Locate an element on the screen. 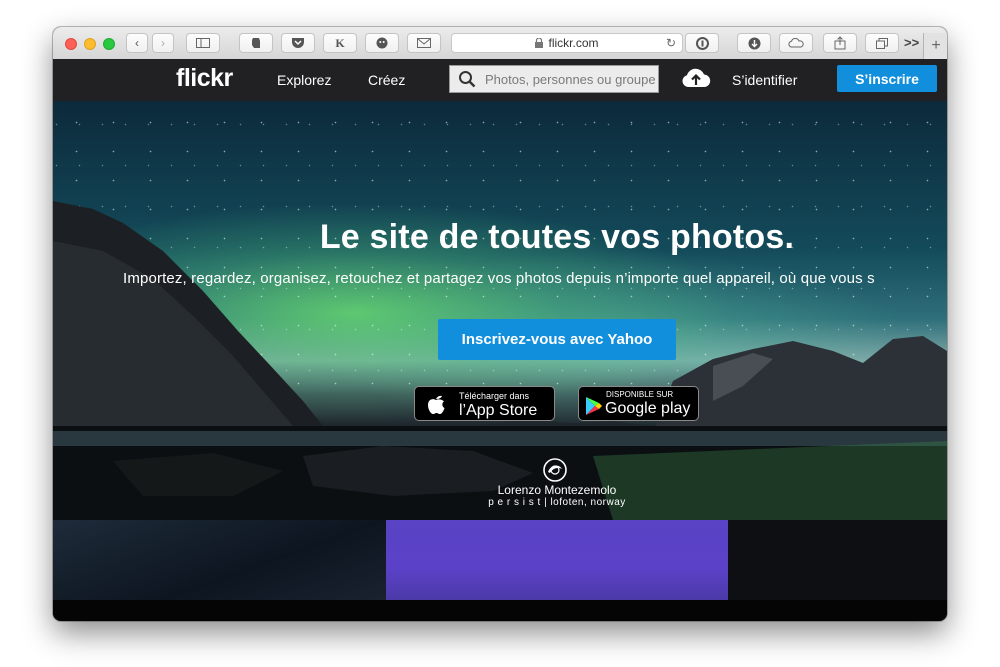 The image size is (1000, 667). downloads-button is located at coordinates (754, 43).